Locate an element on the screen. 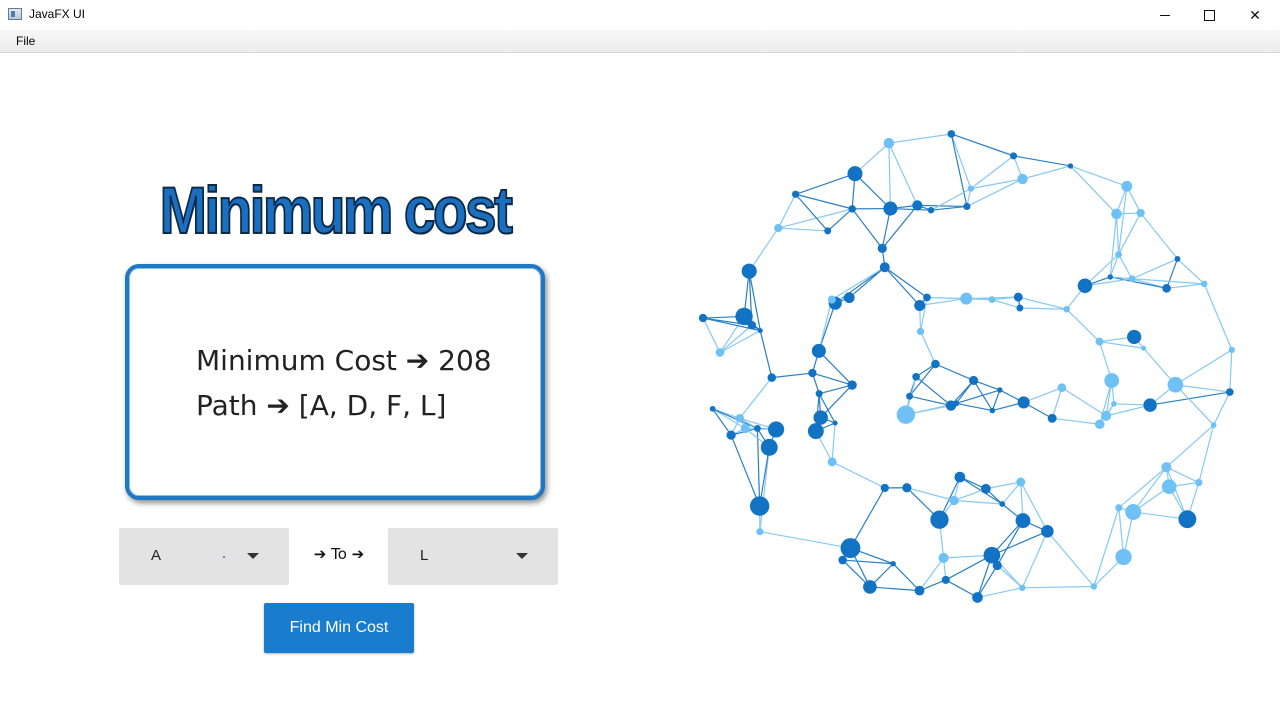 This screenshot has width=1280, height=720. from-node-select: A is located at coordinates (204, 556).